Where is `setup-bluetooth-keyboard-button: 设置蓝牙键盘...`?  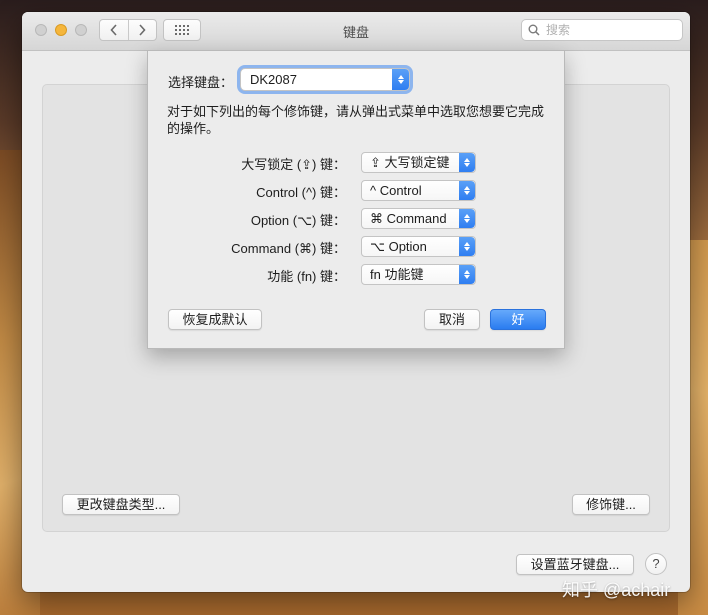 setup-bluetooth-keyboard-button: 设置蓝牙键盘... is located at coordinates (575, 564).